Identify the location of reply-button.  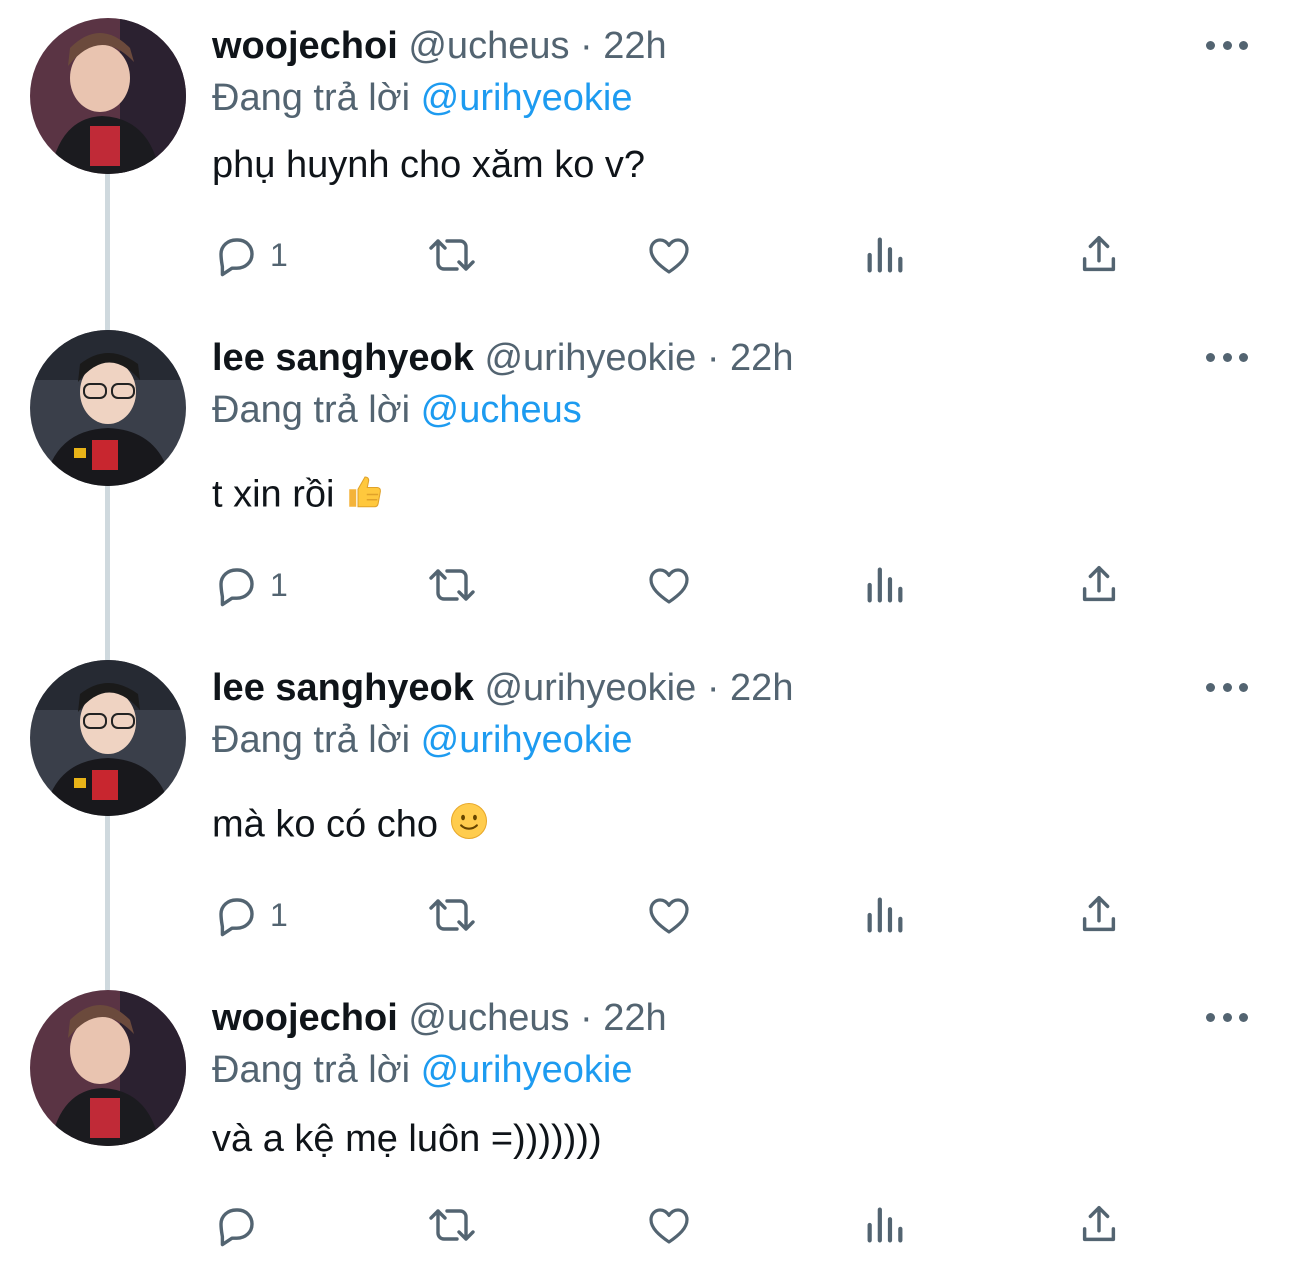
(241, 1225).